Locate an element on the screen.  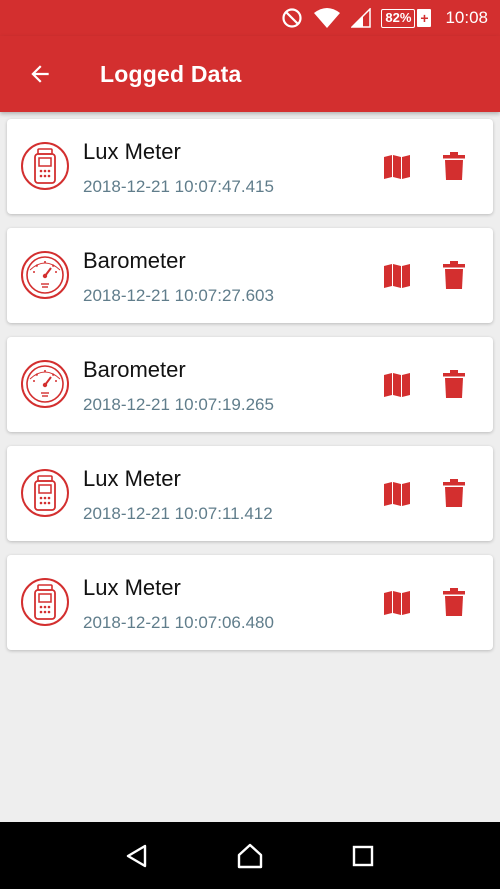
list-item: Lux Meter 2018-12-21 10:07:11.412 is located at coordinates (250, 493).